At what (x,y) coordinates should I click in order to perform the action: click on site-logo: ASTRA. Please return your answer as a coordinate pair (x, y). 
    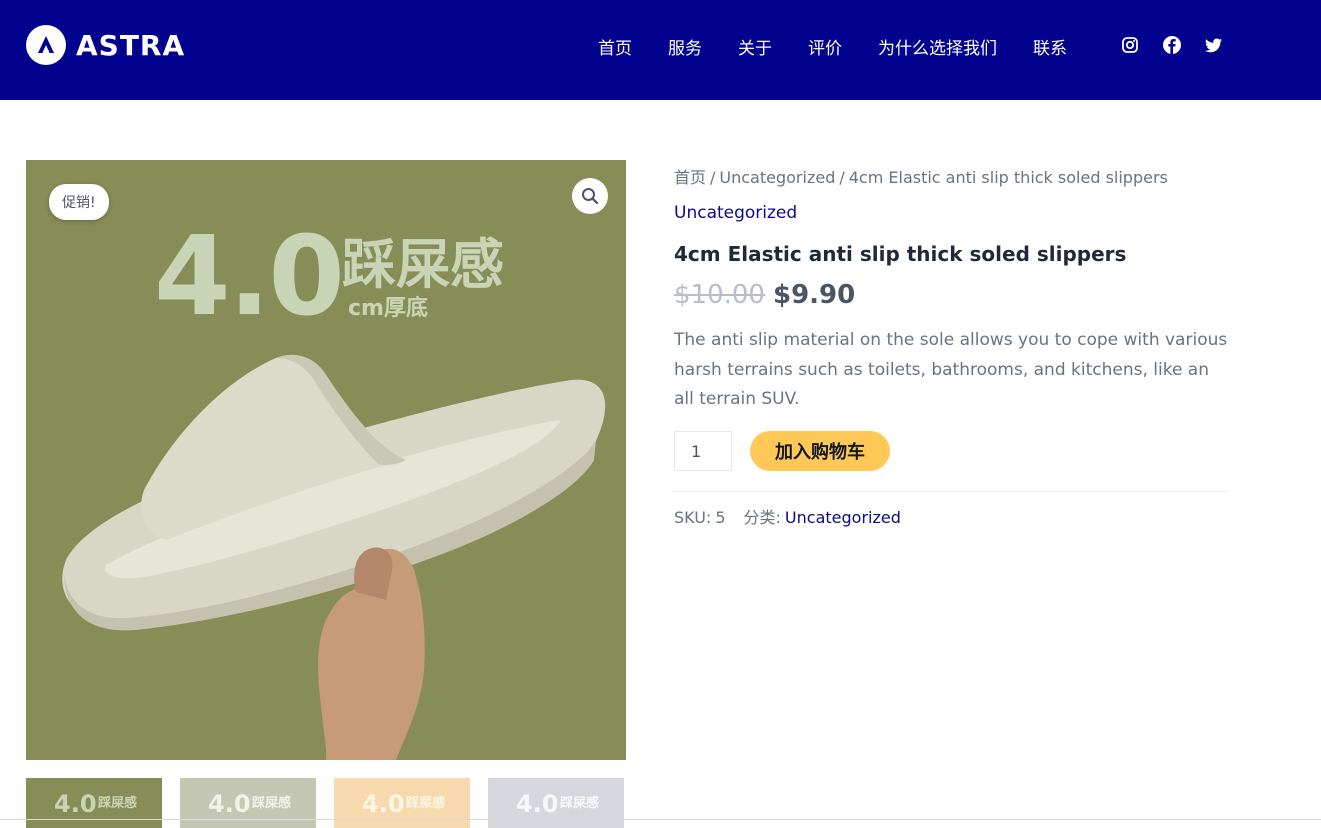
    Looking at the image, I should click on (105, 45).